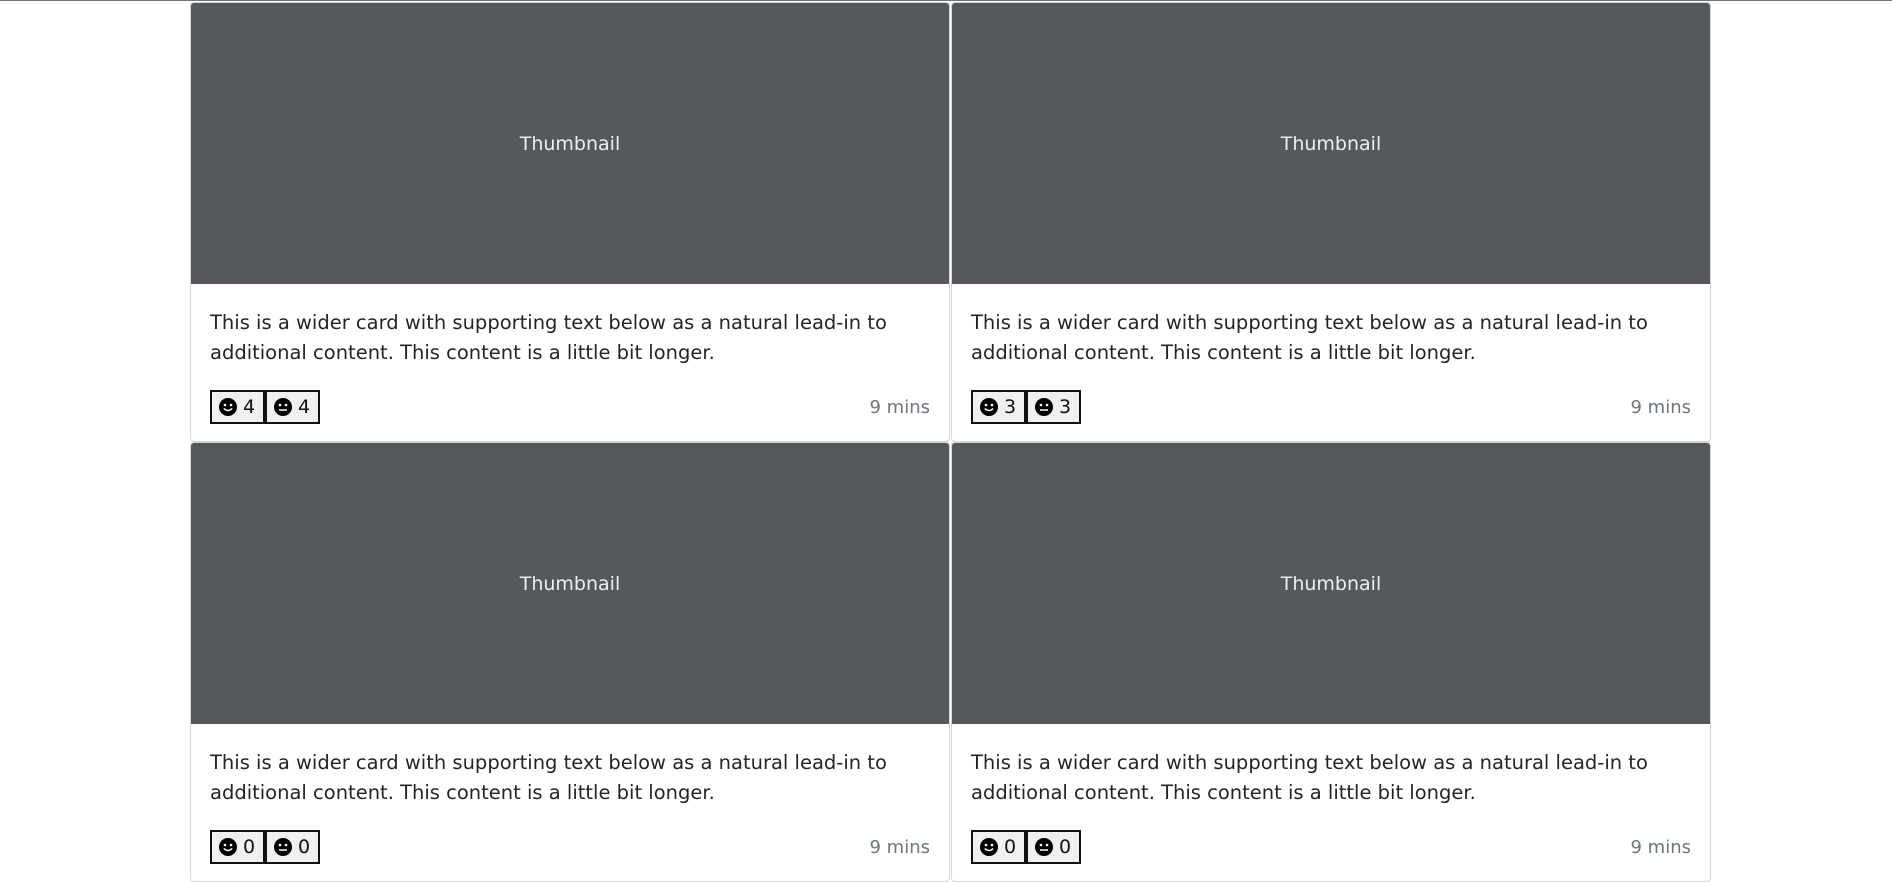 The width and height of the screenshot is (1892, 882). Describe the element at coordinates (570, 407) in the screenshot. I see `card-footer: 4 4 9 mins` at that location.